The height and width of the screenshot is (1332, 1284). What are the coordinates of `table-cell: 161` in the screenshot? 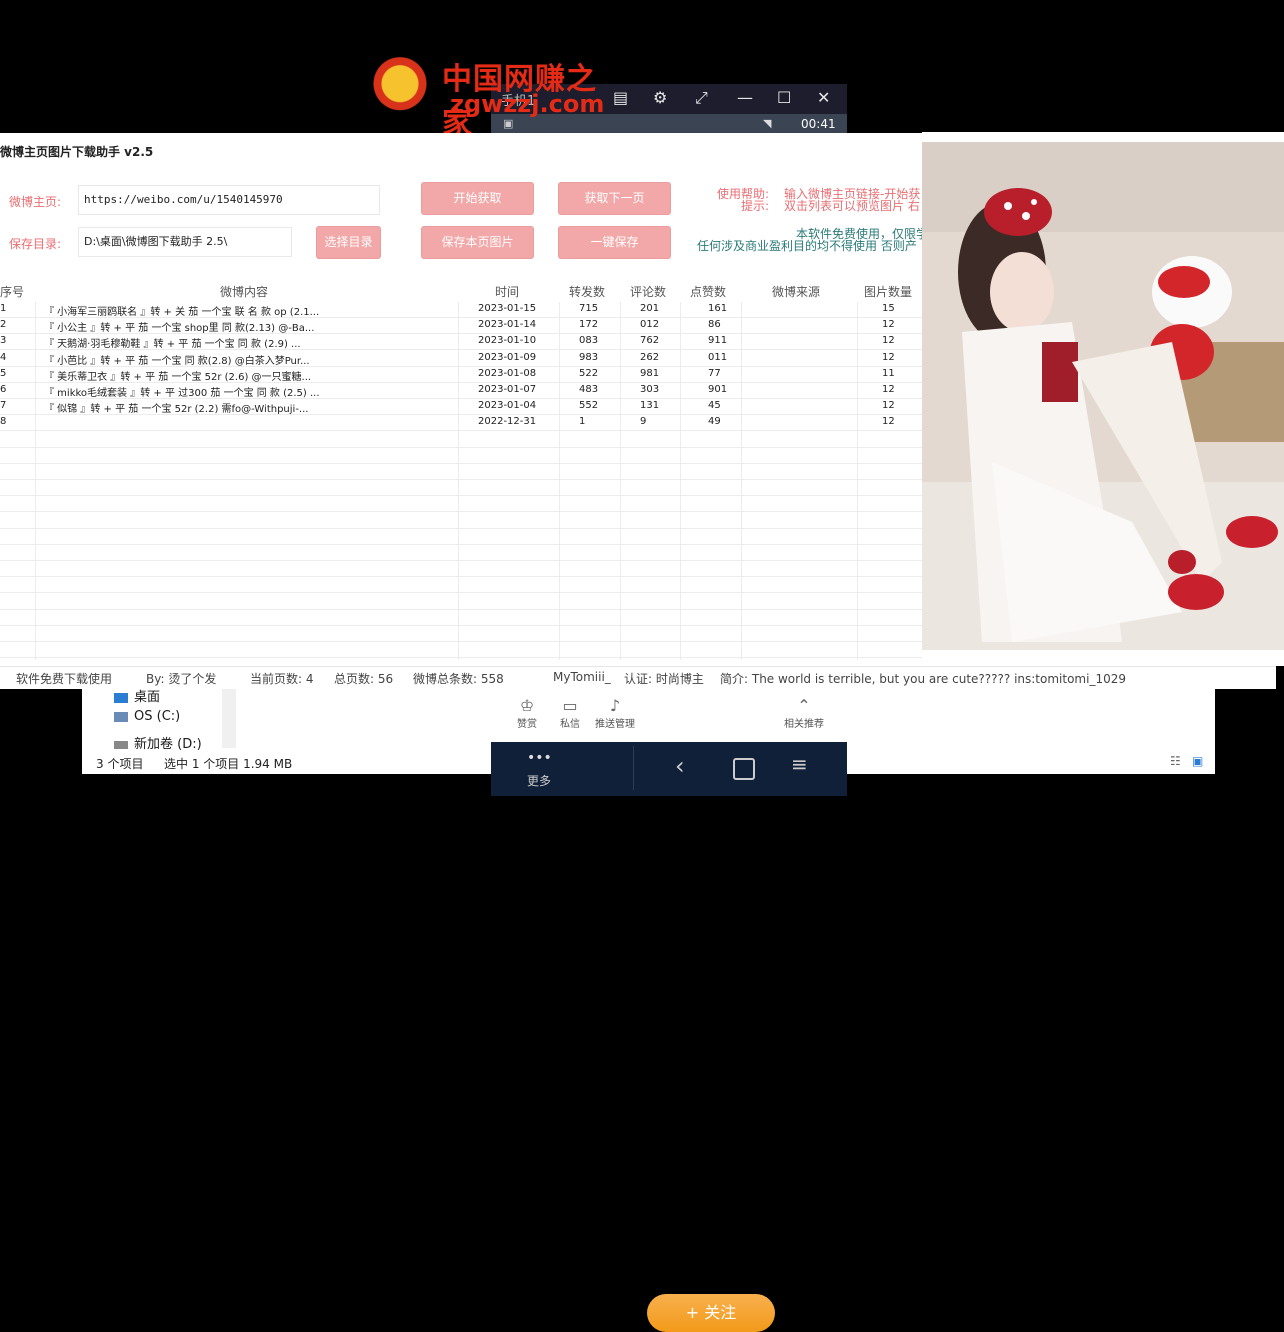 It's located at (718, 308).